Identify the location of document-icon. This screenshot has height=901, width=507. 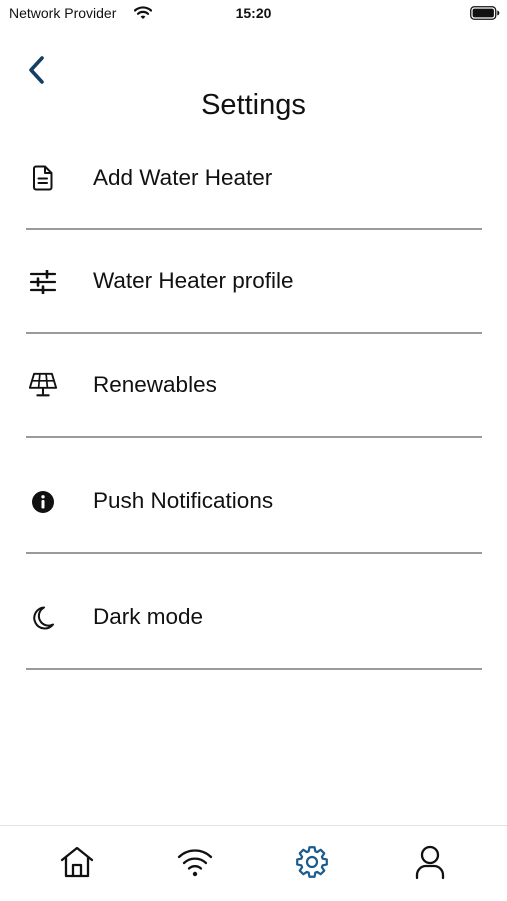
(43, 178).